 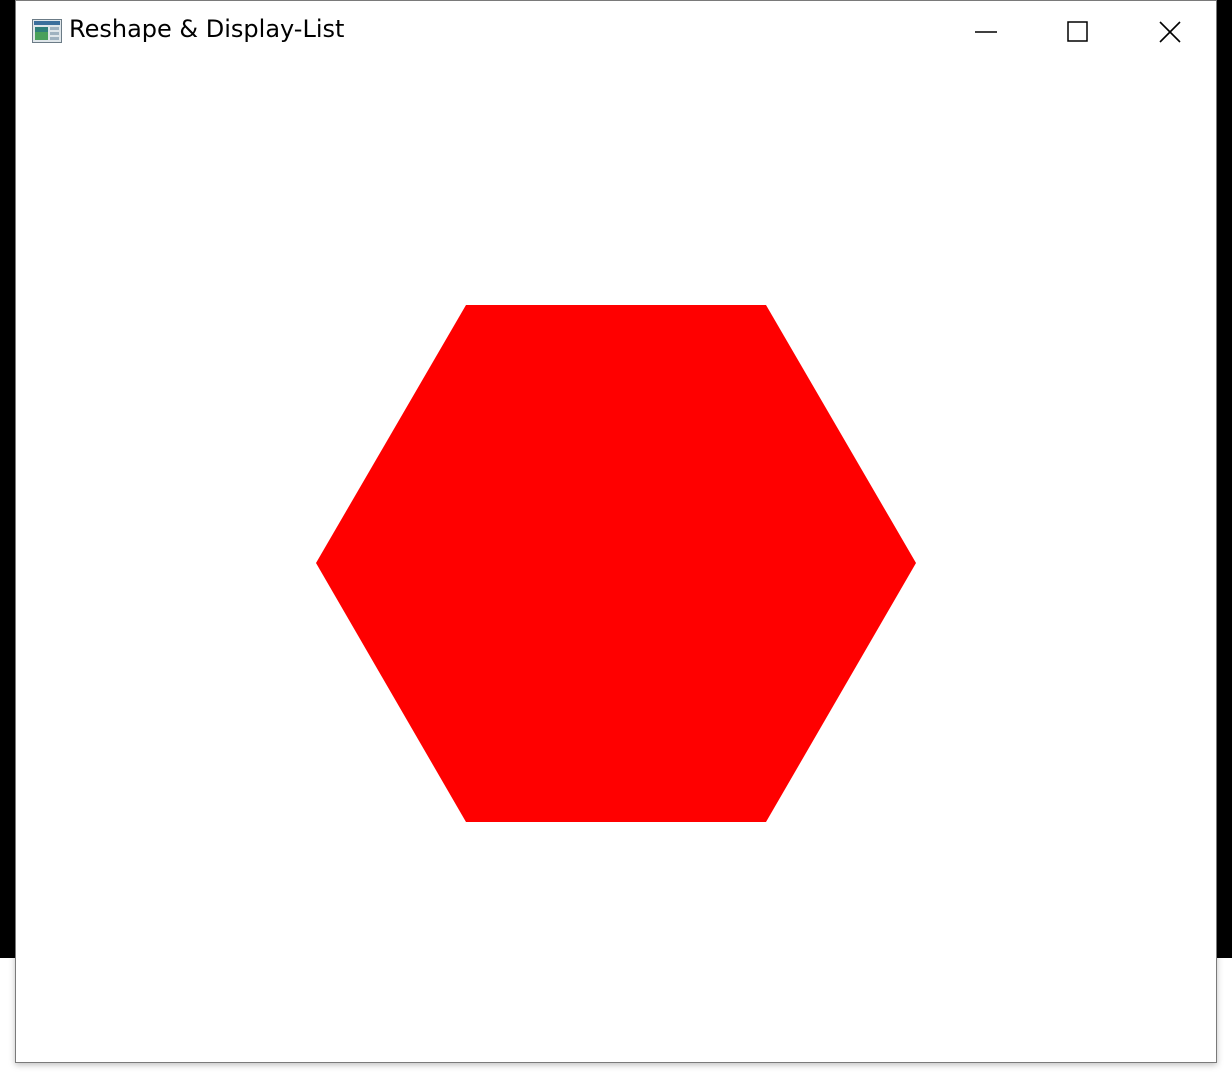 I want to click on minimize-button, so click(x=986, y=32).